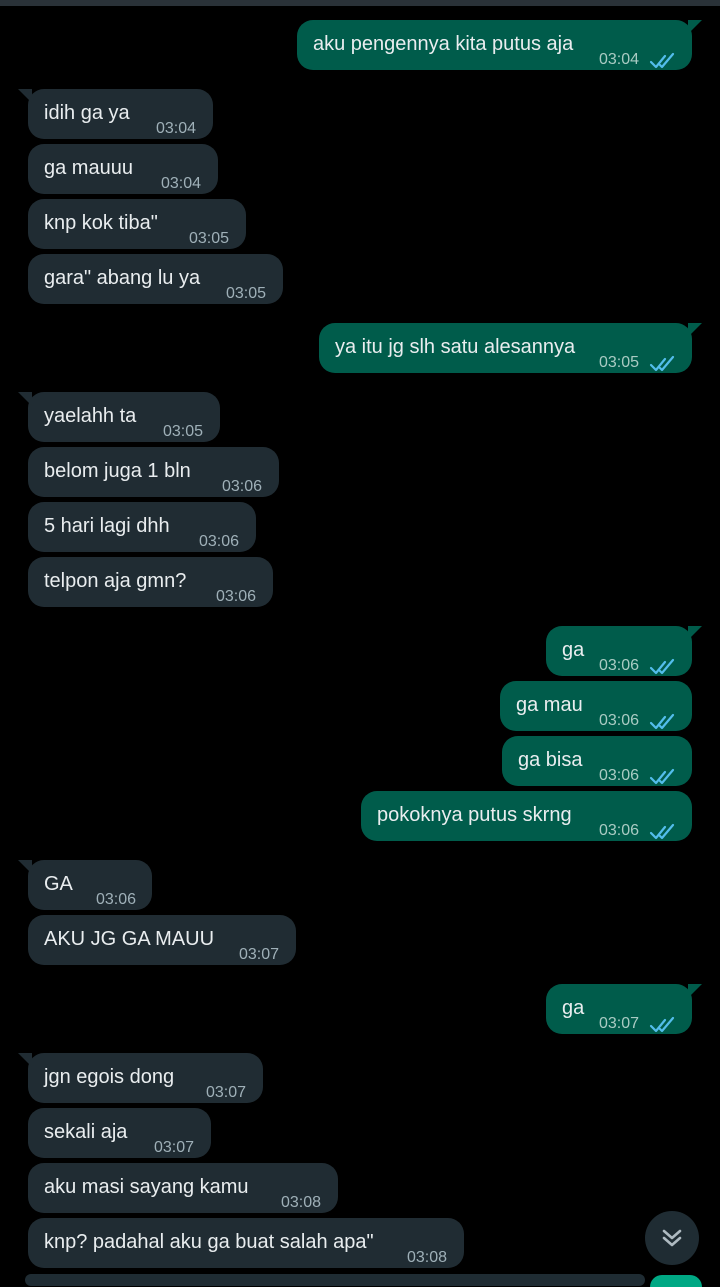 The width and height of the screenshot is (720, 1287). I want to click on incoming-message: AKU JG GA MAUU 03:07, so click(162, 940).